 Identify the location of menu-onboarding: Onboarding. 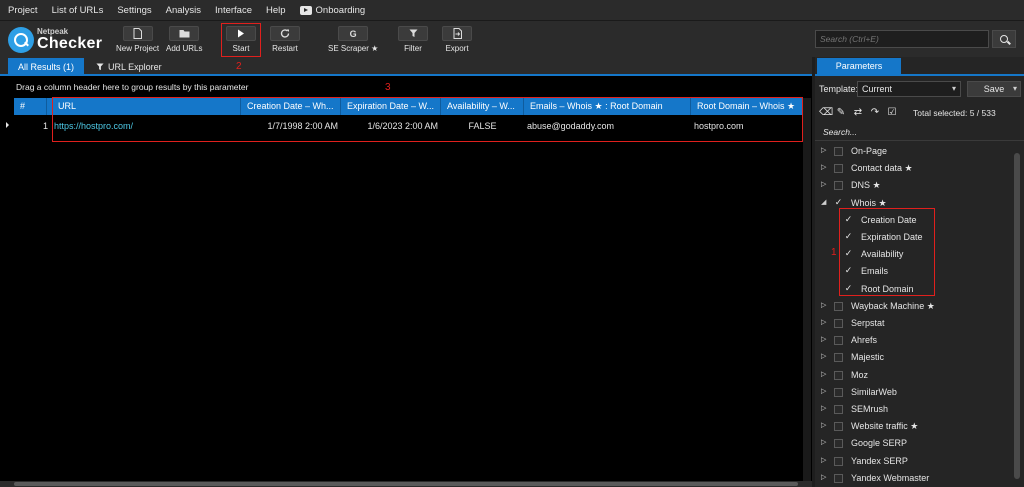
(332, 10).